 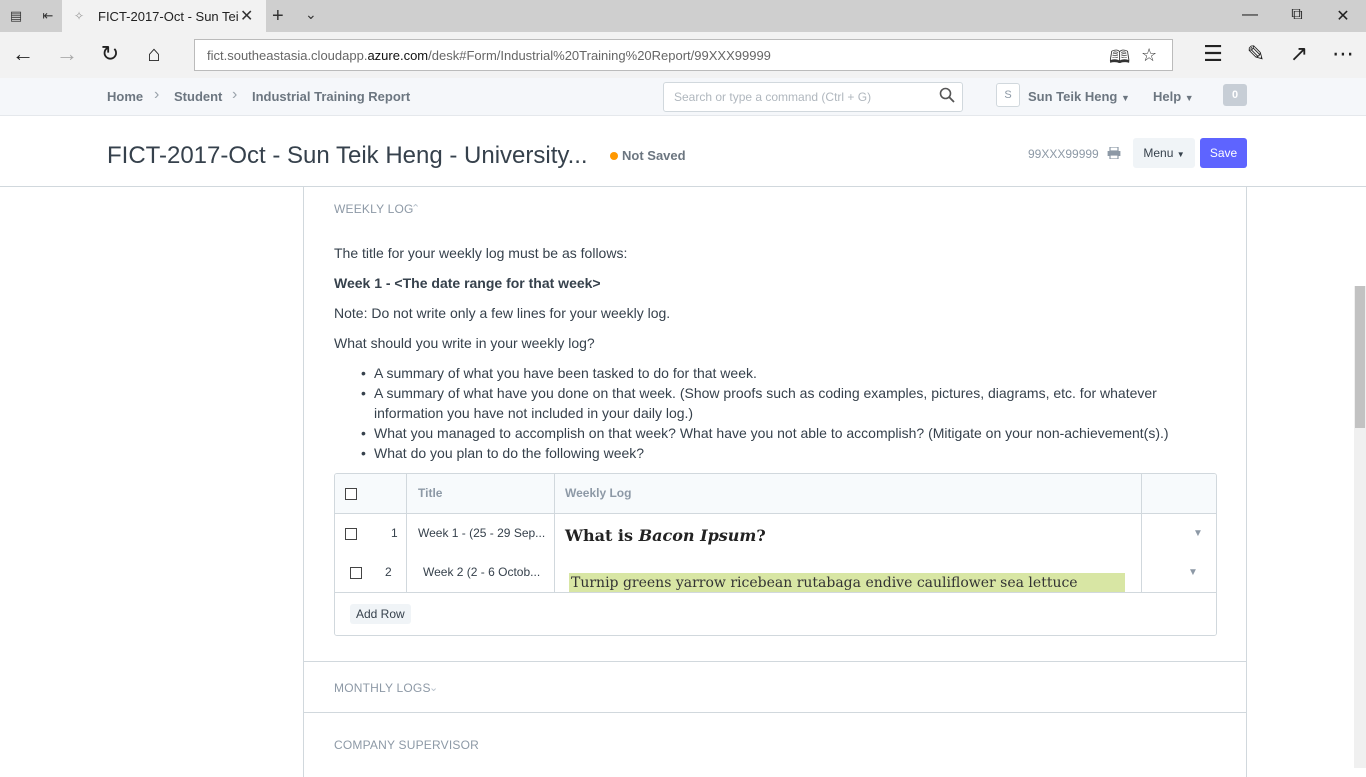 I want to click on menu-label: Menu, so click(x=1158, y=153).